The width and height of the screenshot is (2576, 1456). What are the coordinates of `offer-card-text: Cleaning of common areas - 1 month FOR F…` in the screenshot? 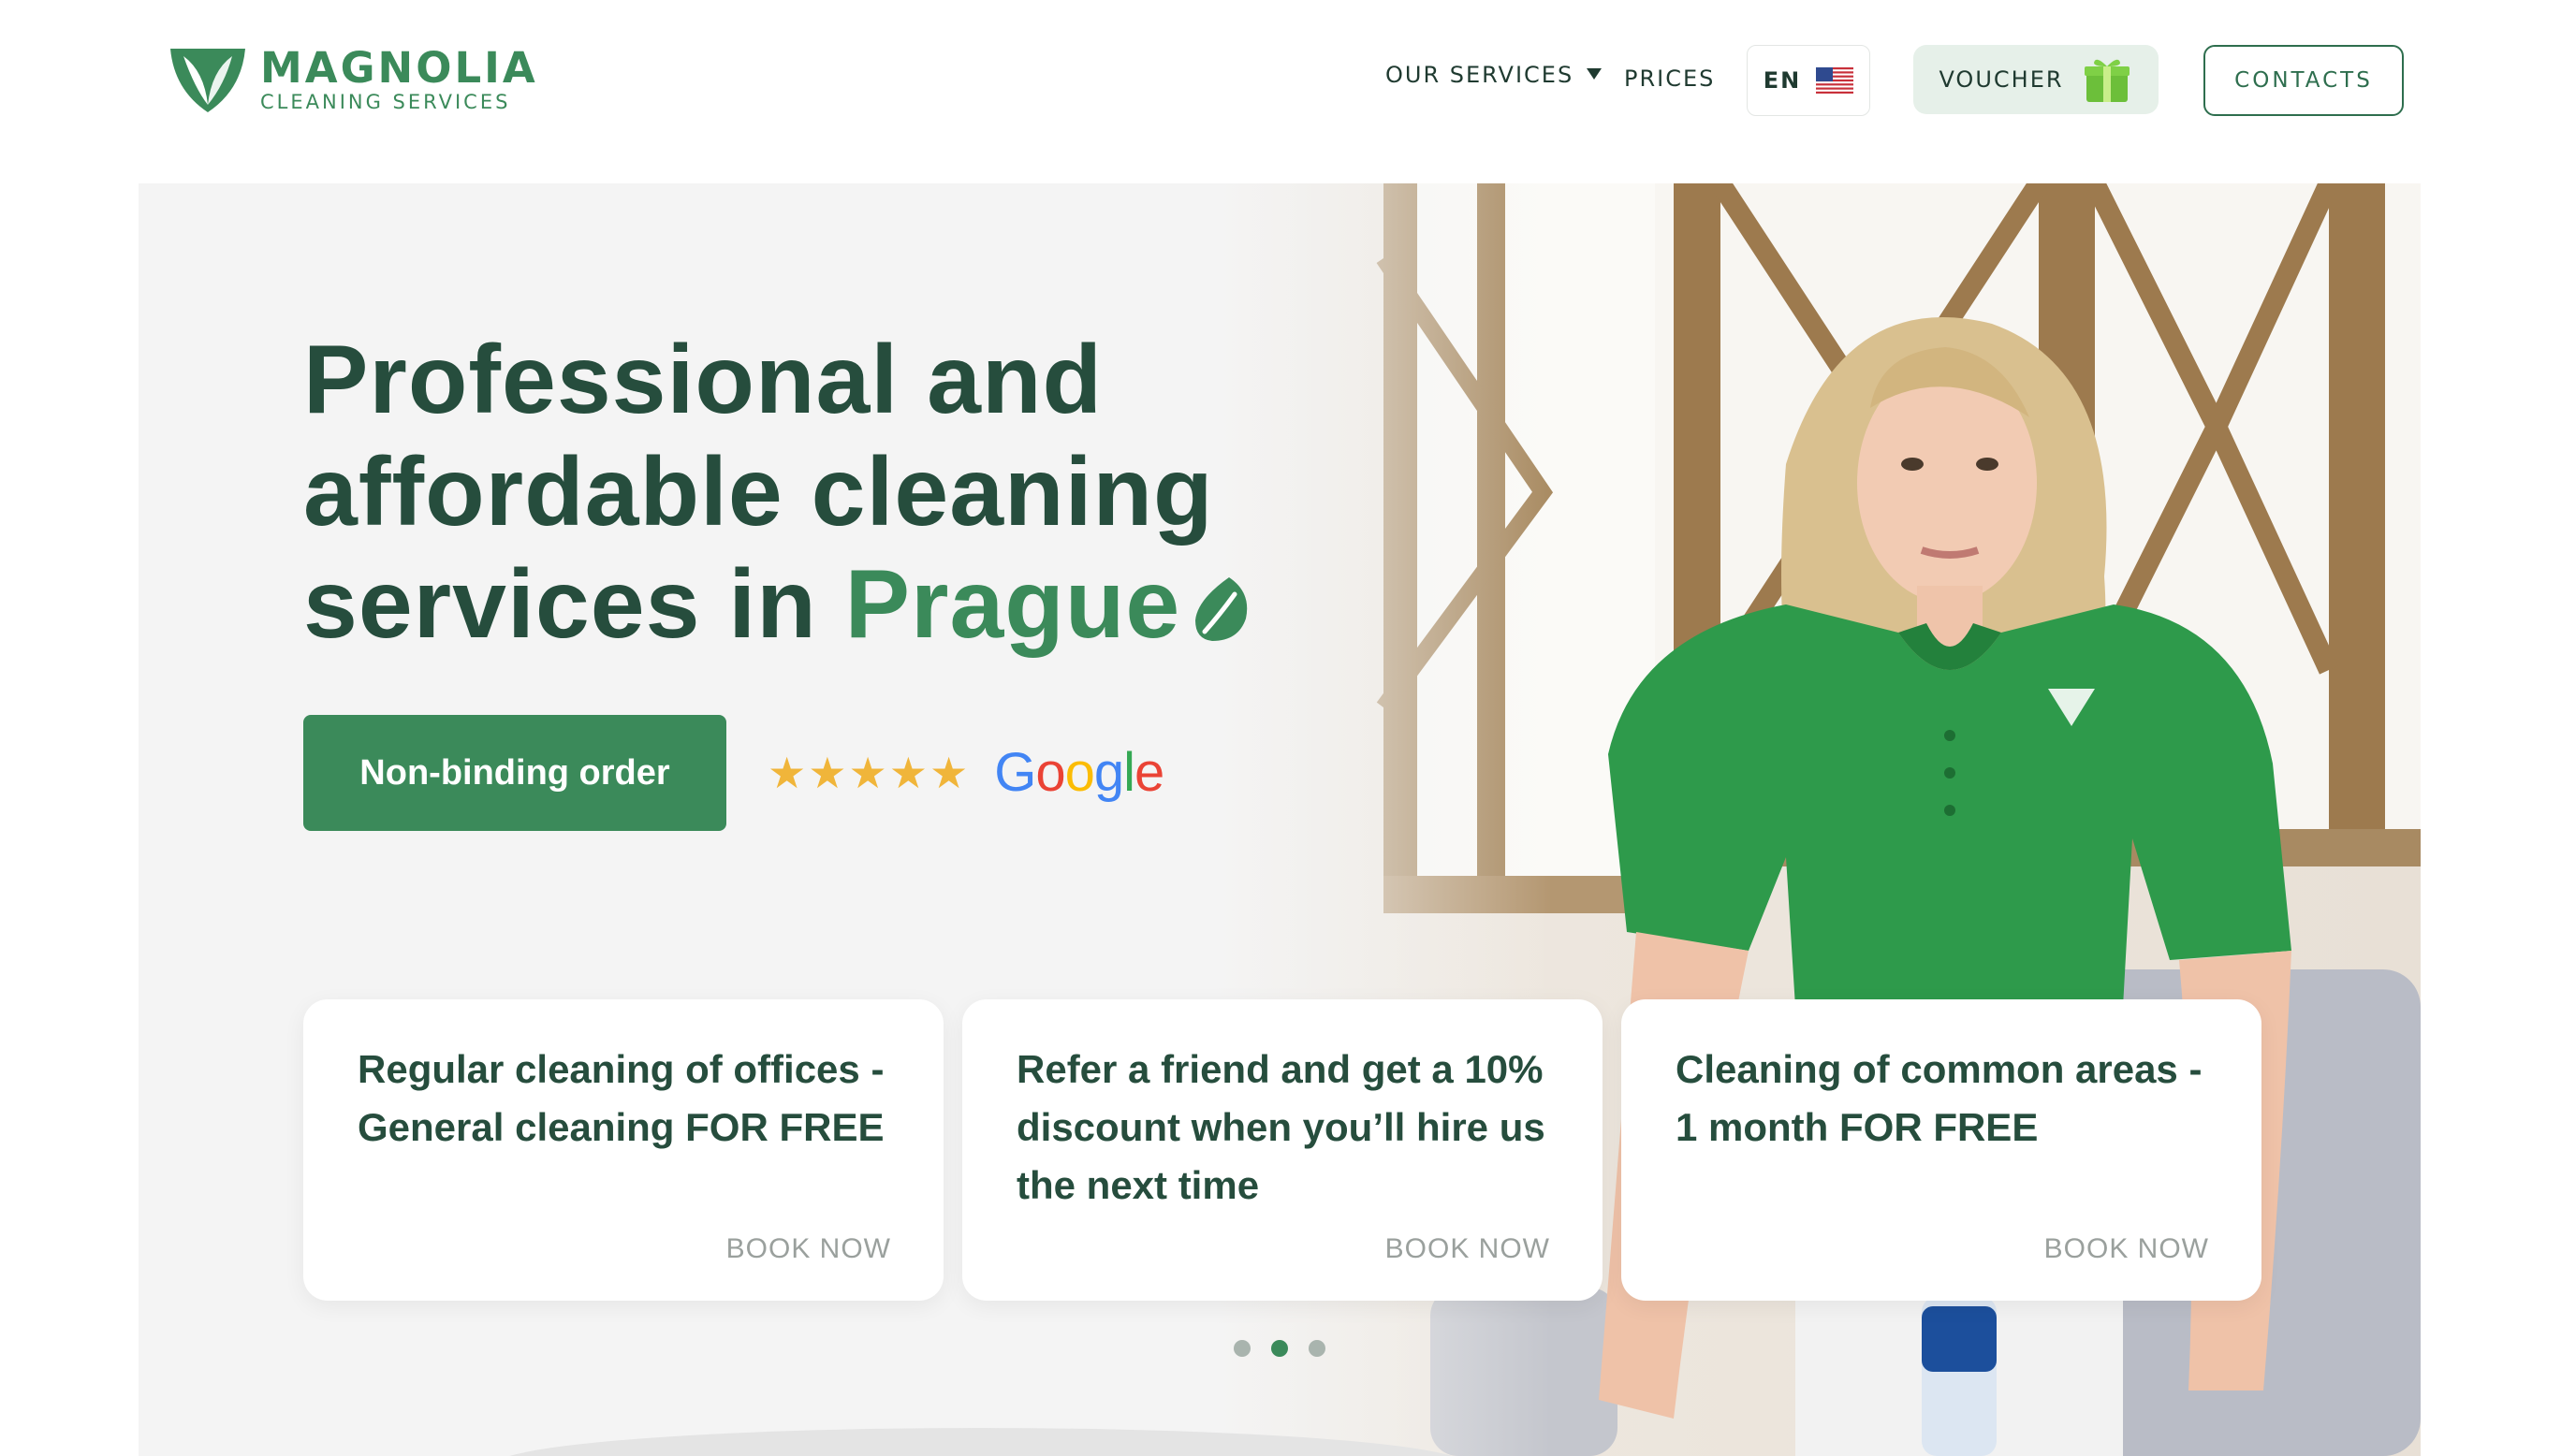 It's located at (1939, 1098).